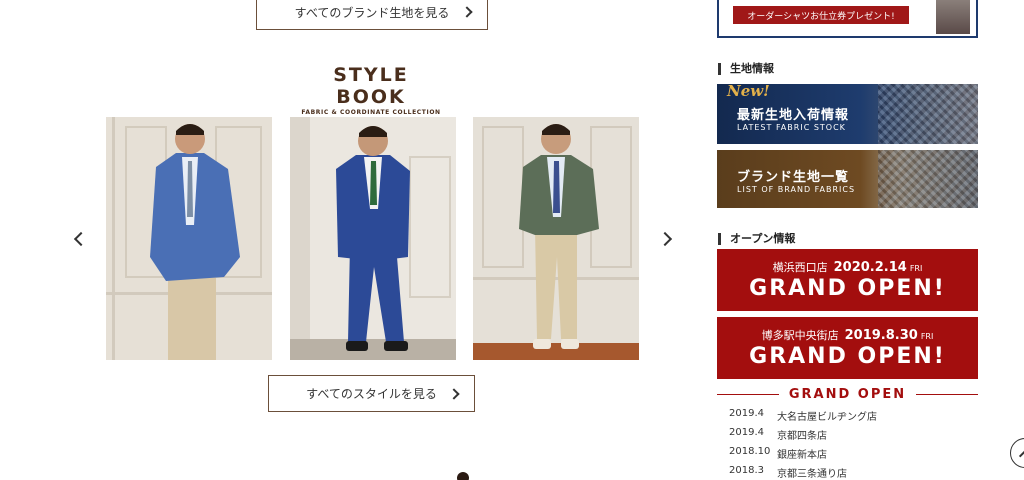 The height and width of the screenshot is (480, 1024). Describe the element at coordinates (750, 451) in the screenshot. I see `list-item-date: 2018.10` at that location.